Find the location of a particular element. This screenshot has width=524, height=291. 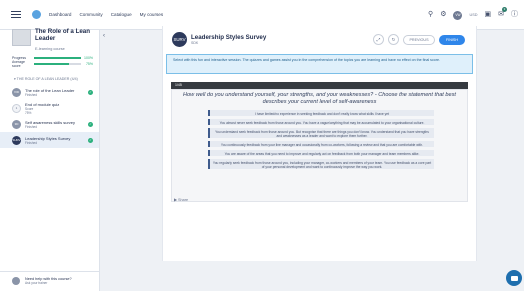

course-title: The Role of a Lean Leader is located at coordinates (63, 35).